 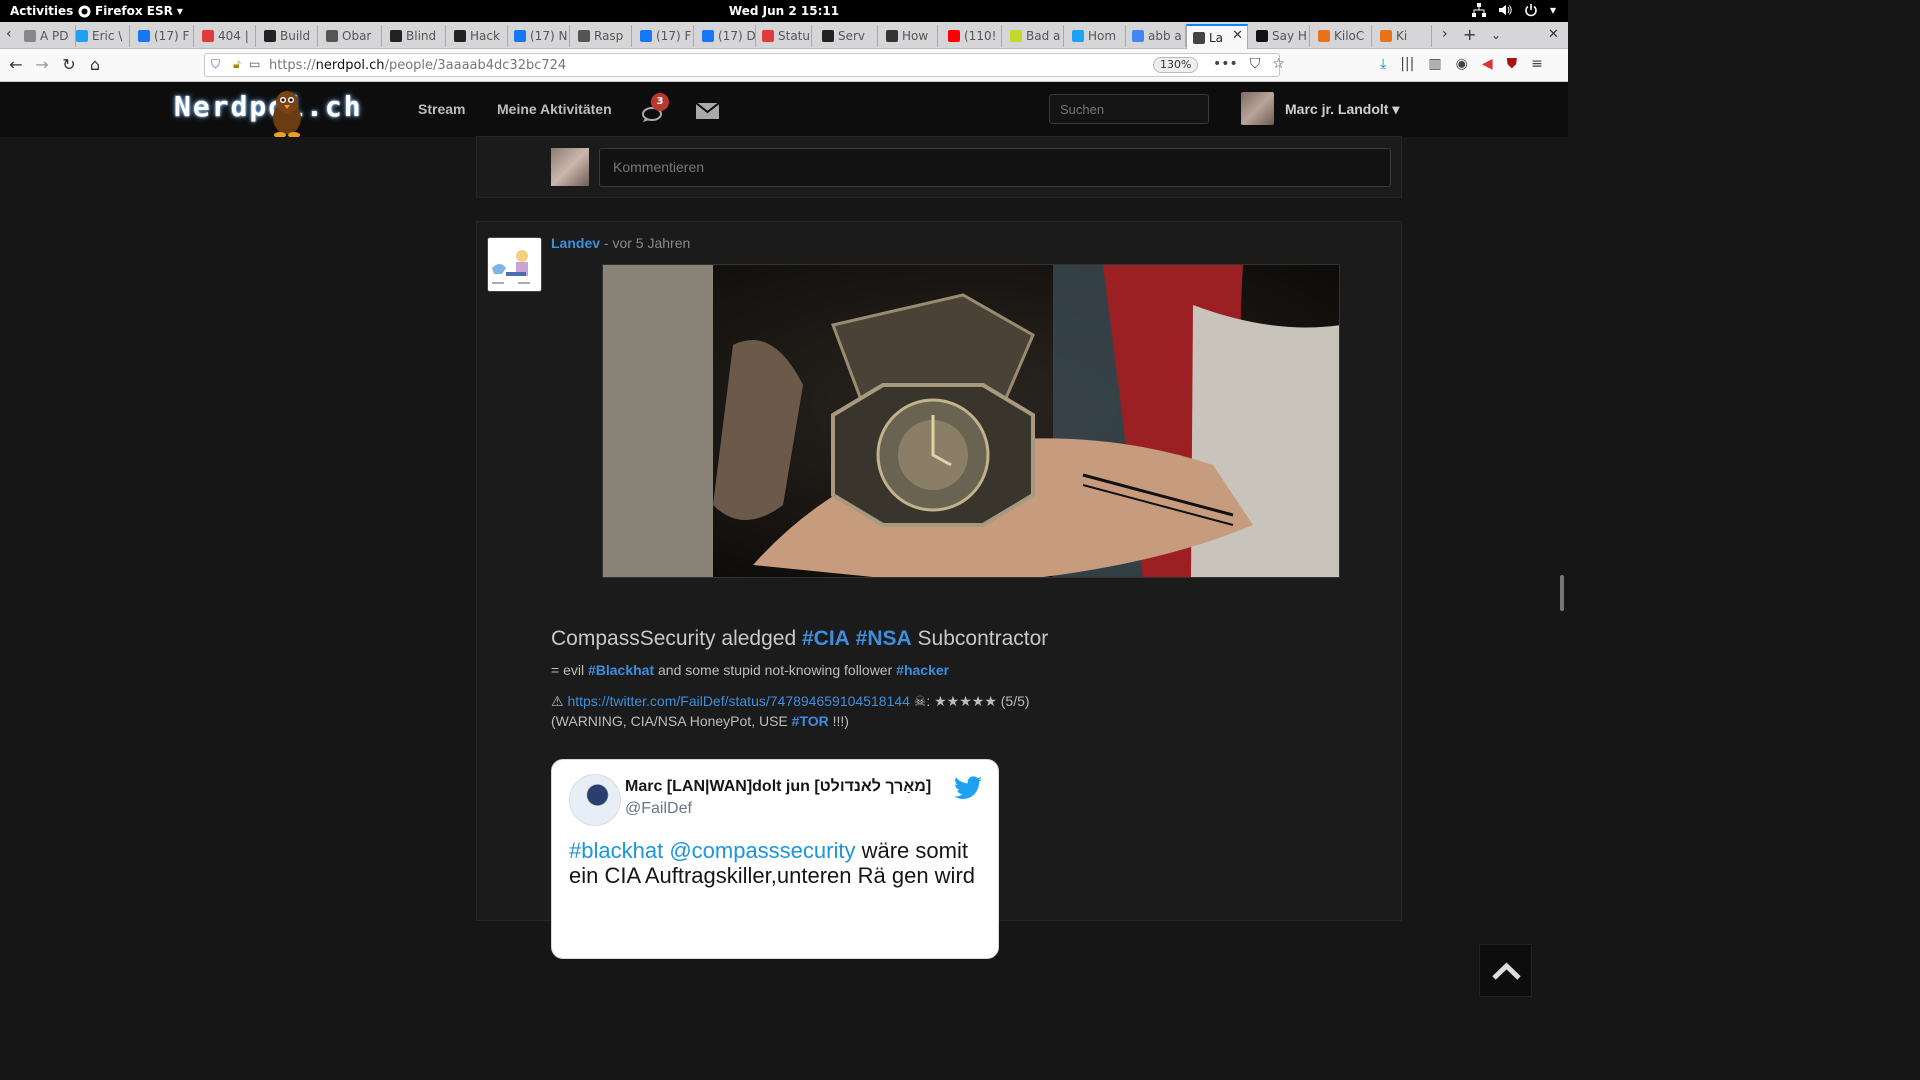 What do you see at coordinates (810, 721) in the screenshot?
I see `hashtag-tor: #TOR` at bounding box center [810, 721].